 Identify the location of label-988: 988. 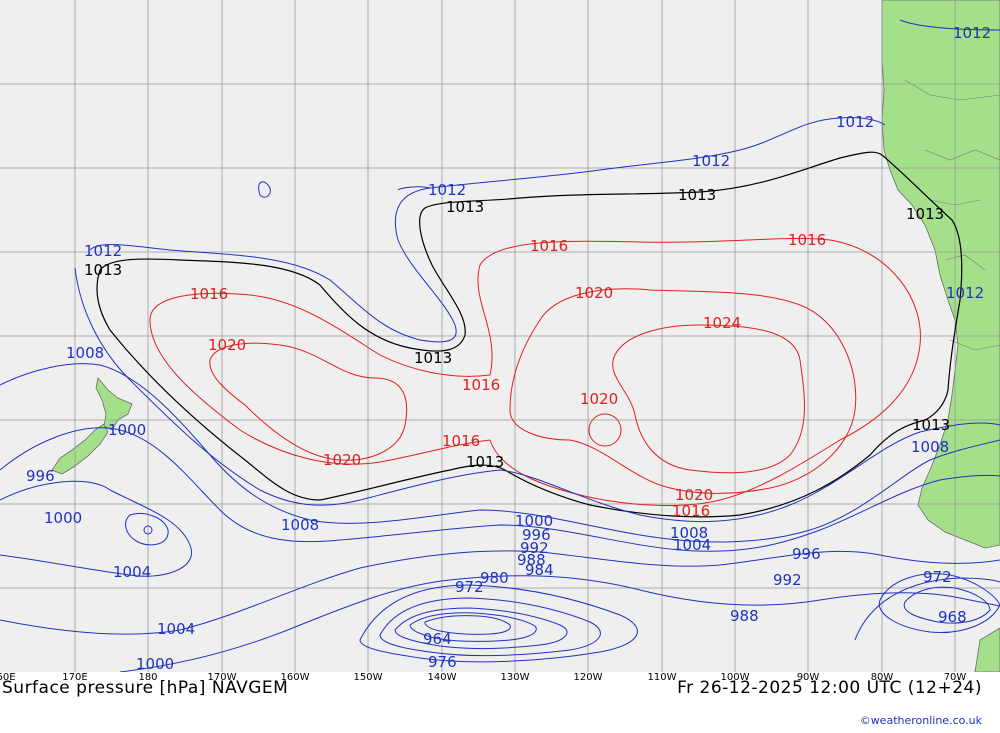
(744, 616).